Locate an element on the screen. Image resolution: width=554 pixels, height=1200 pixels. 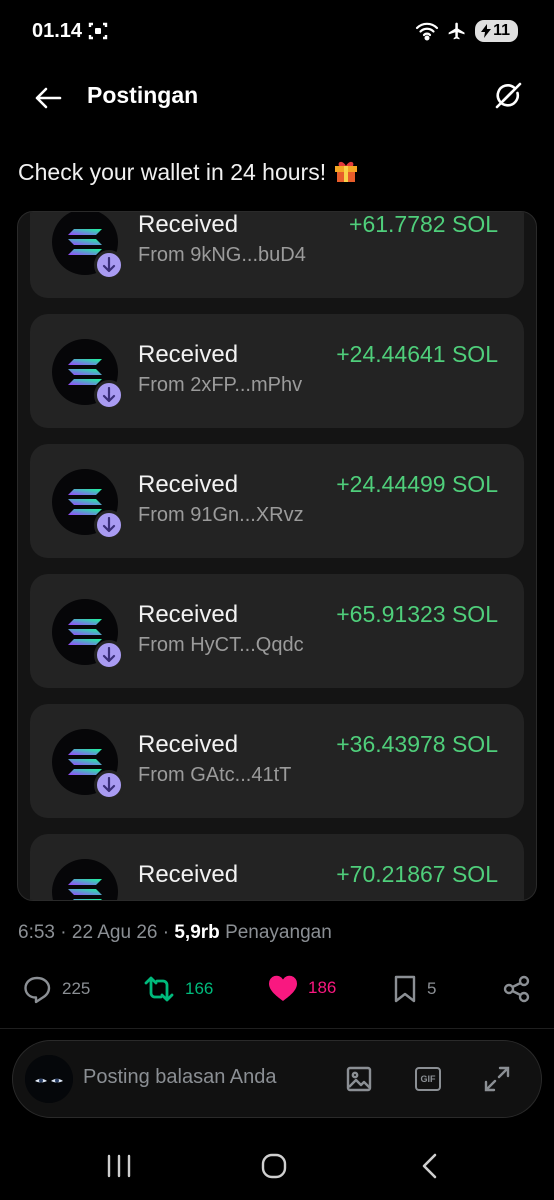
add-gif-button: GIF is located at coordinates (428, 1079).